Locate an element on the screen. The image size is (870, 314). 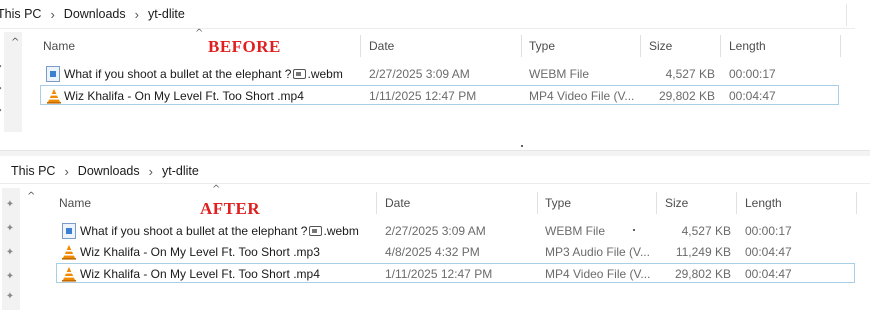
file-date: 4/8/2025 4:32 PM is located at coordinates (432, 252).